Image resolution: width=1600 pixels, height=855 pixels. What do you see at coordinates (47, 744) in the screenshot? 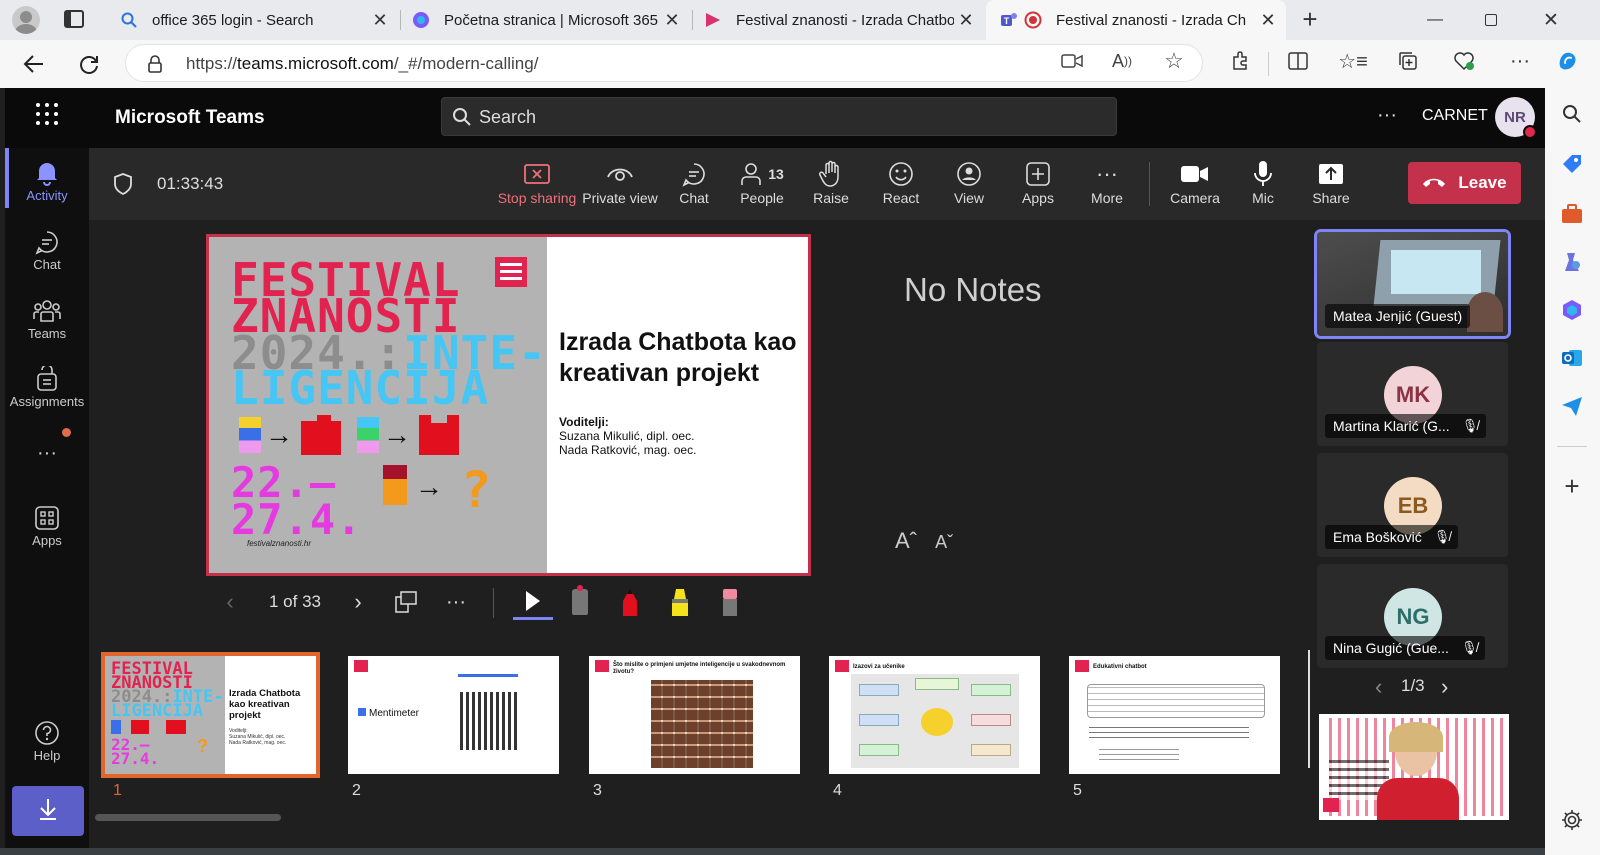
I see `rail-item-help: Help` at bounding box center [47, 744].